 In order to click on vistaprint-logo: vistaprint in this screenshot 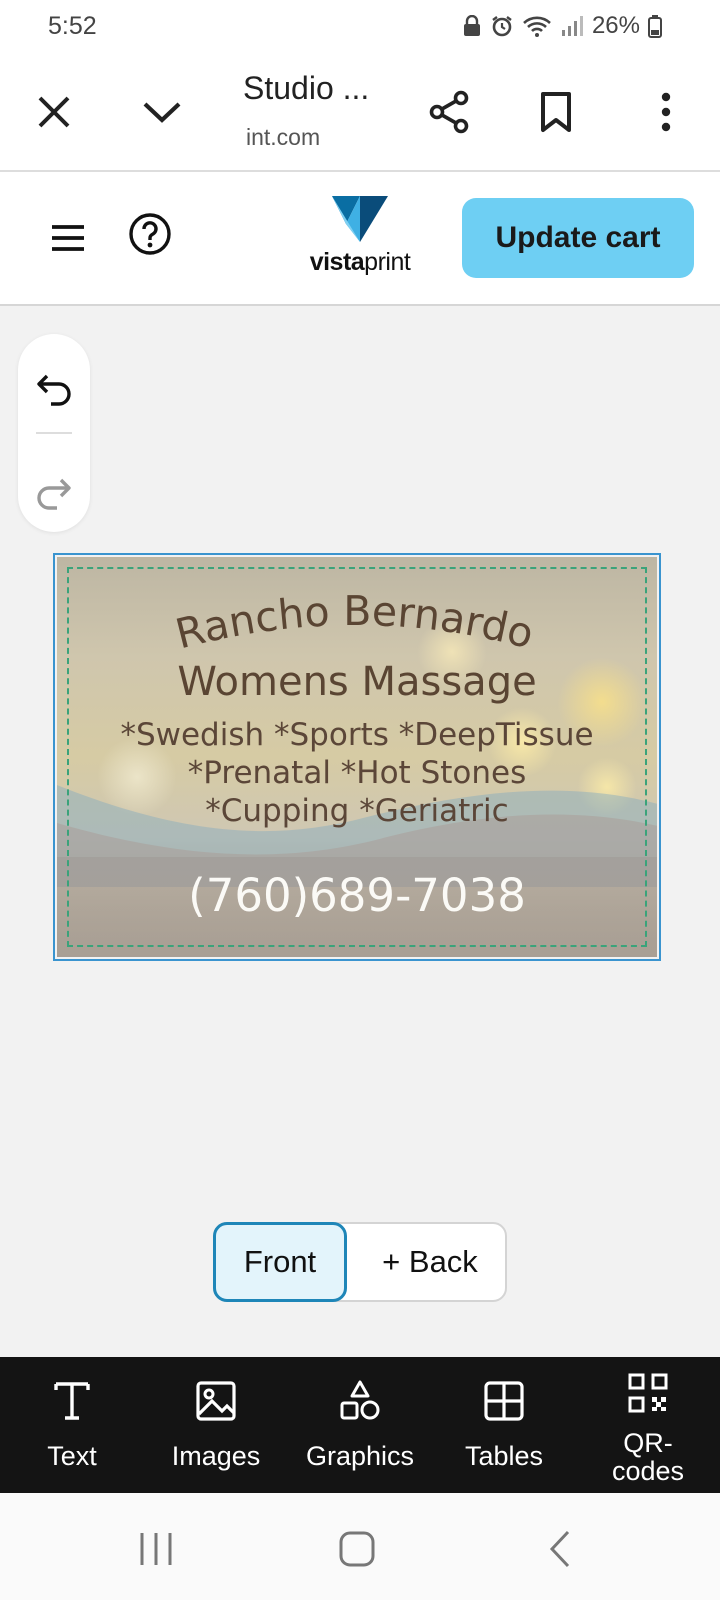, I will do `click(360, 239)`.